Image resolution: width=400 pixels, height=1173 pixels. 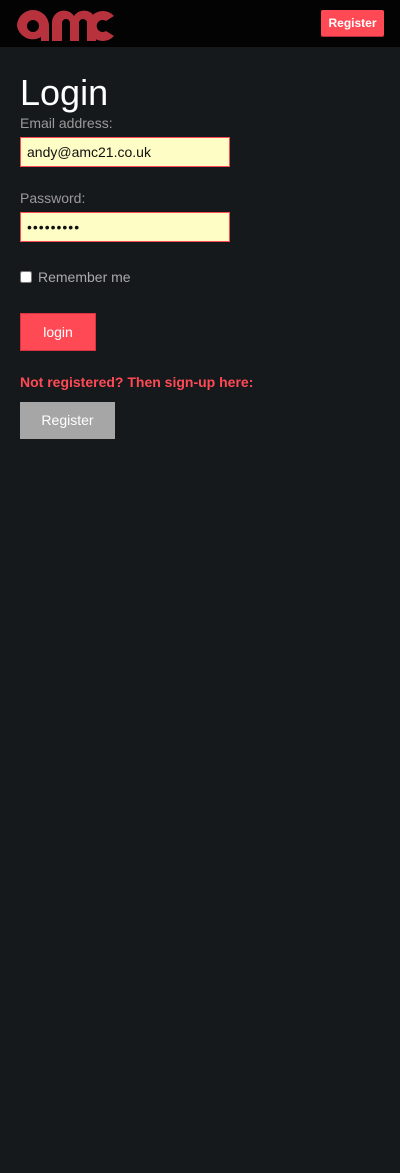 What do you see at coordinates (84, 277) in the screenshot?
I see `remember-me-label: Remember me` at bounding box center [84, 277].